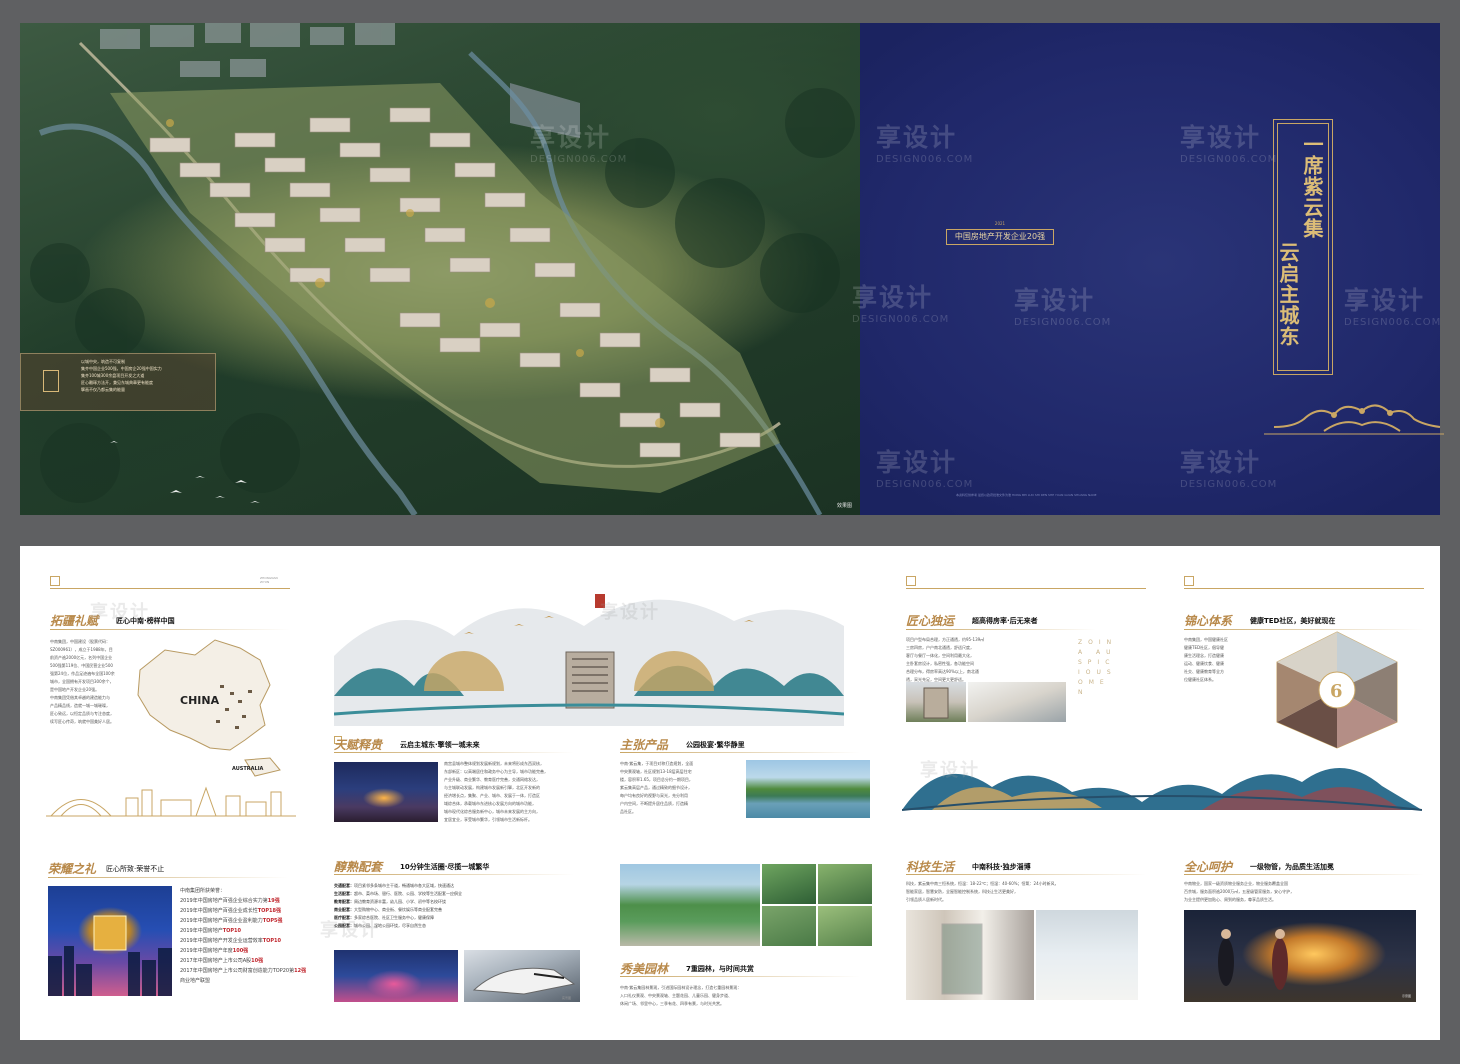  What do you see at coordinates (243, 931) in the screenshot?
I see `honor-item: 2019年中国房地产TOP10` at bounding box center [243, 931].